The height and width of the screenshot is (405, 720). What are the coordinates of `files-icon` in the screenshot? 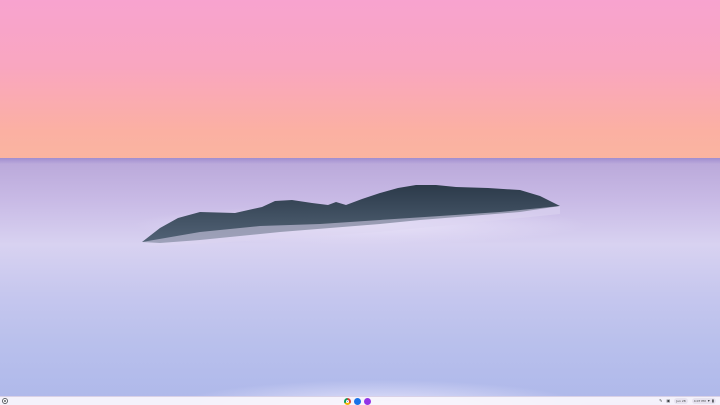 It's located at (357, 401).